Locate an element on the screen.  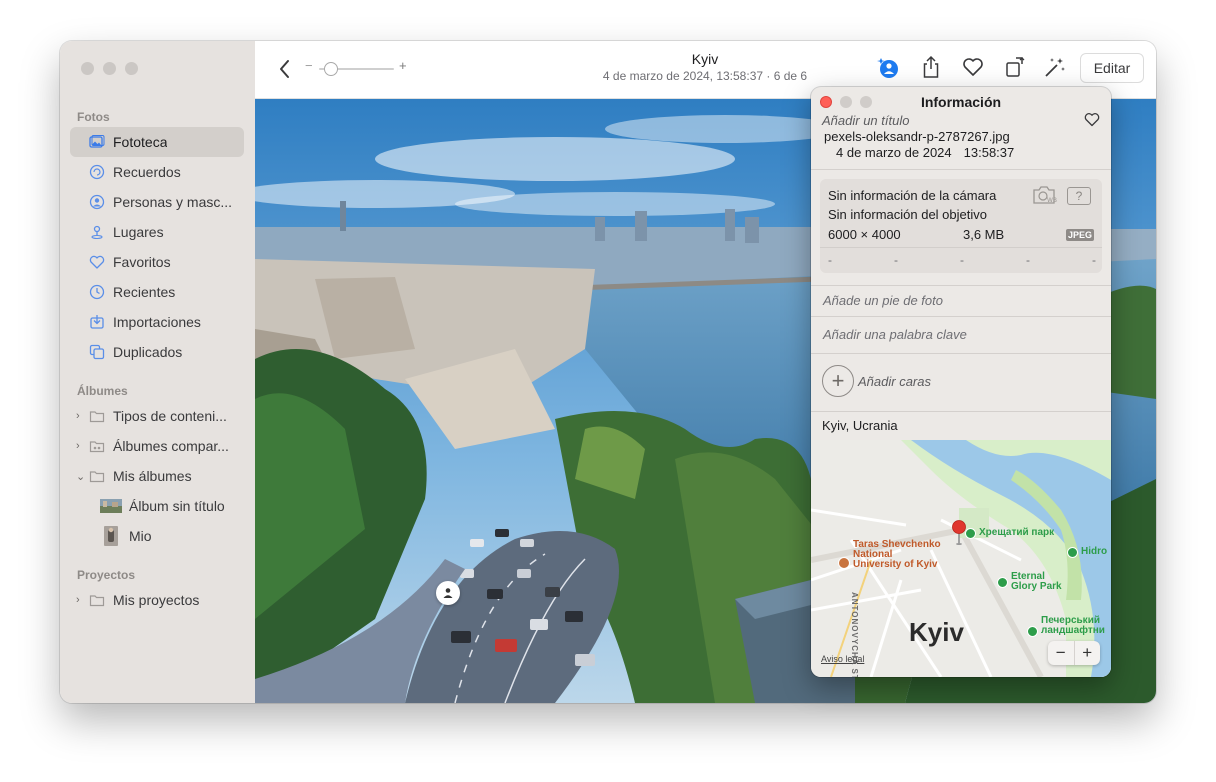
map-legal-link: Aviso legal is located at coordinates (842, 659).